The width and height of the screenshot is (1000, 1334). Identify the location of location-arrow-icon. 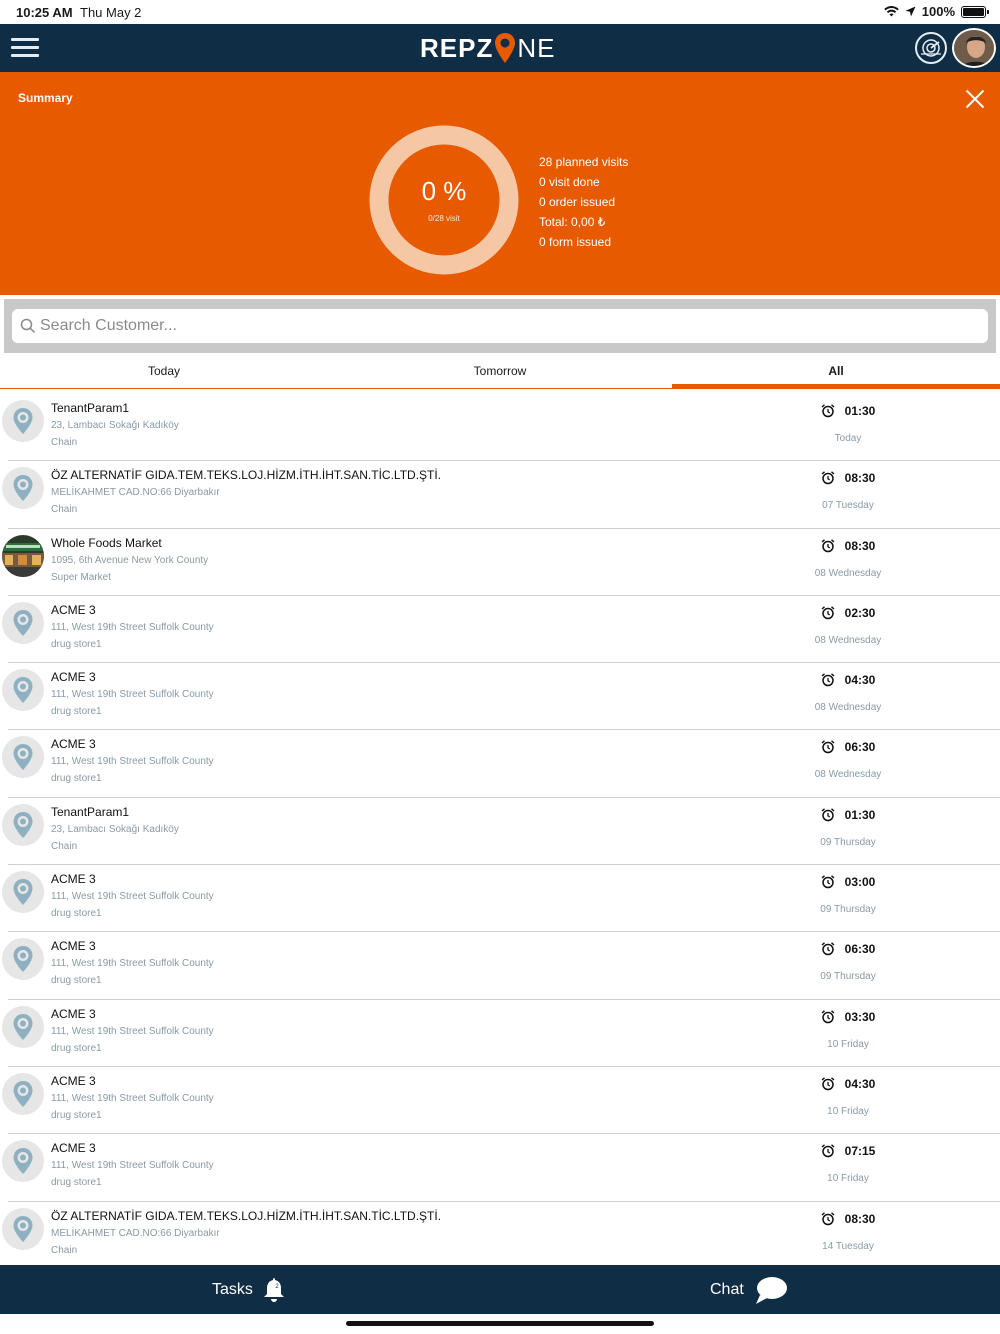
(910, 11).